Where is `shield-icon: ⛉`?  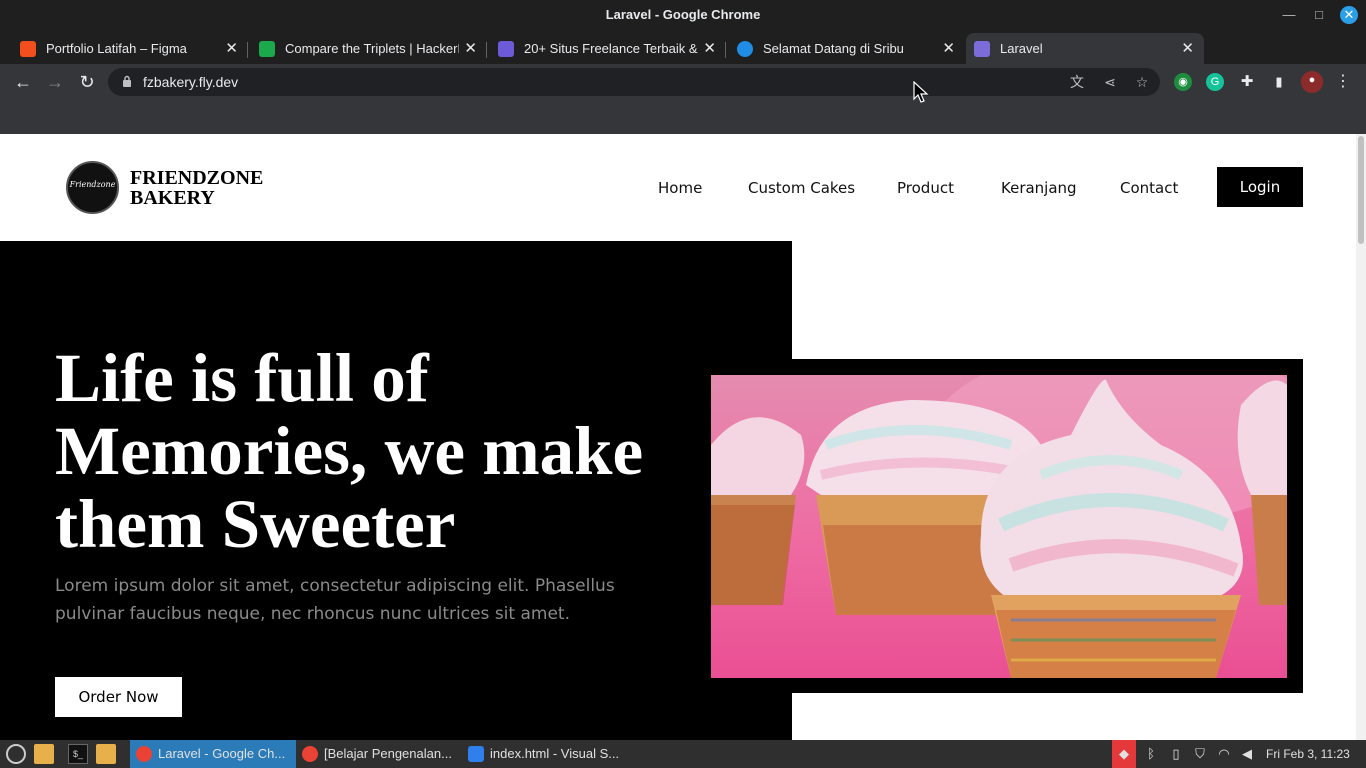 shield-icon: ⛉ is located at coordinates (1200, 754).